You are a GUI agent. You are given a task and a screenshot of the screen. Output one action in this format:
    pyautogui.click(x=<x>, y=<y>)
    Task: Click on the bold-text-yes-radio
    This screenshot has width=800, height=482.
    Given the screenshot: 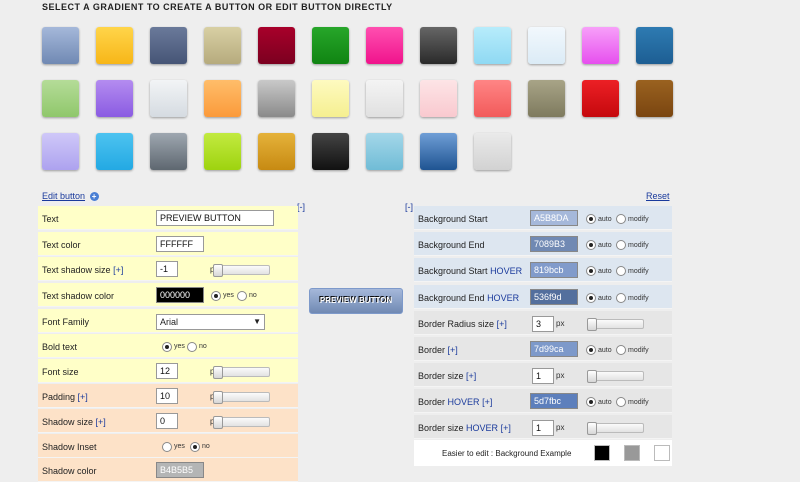 What is the action you would take?
    pyautogui.click(x=167, y=347)
    